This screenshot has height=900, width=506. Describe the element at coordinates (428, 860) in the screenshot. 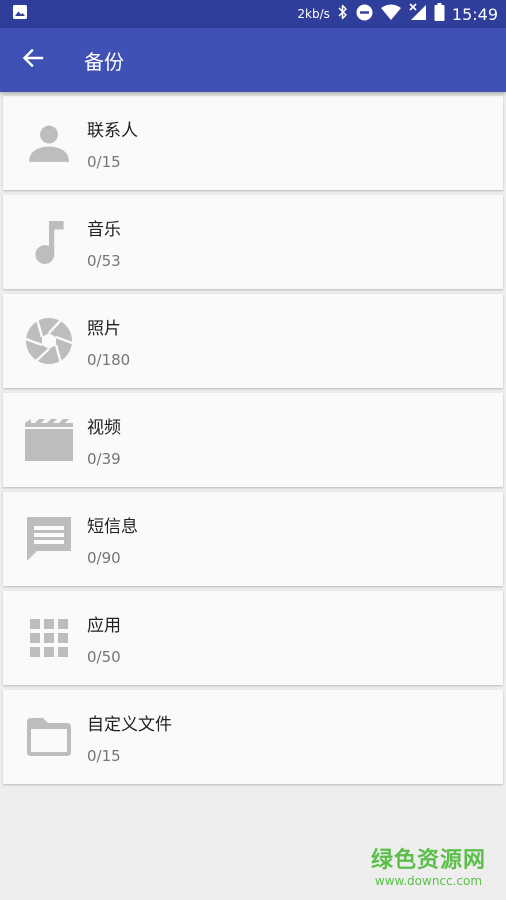

I see `watermark-name: 绿色资源网` at that location.